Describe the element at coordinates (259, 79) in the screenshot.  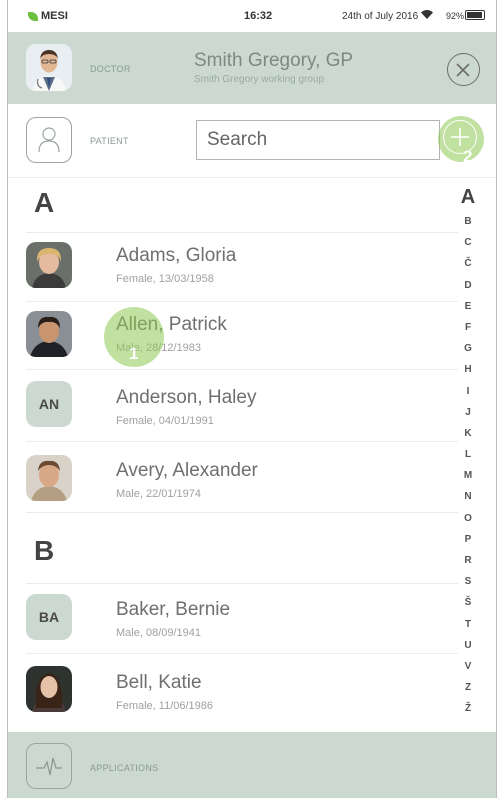
I see `doctor-group: Smith Gregory working group` at that location.